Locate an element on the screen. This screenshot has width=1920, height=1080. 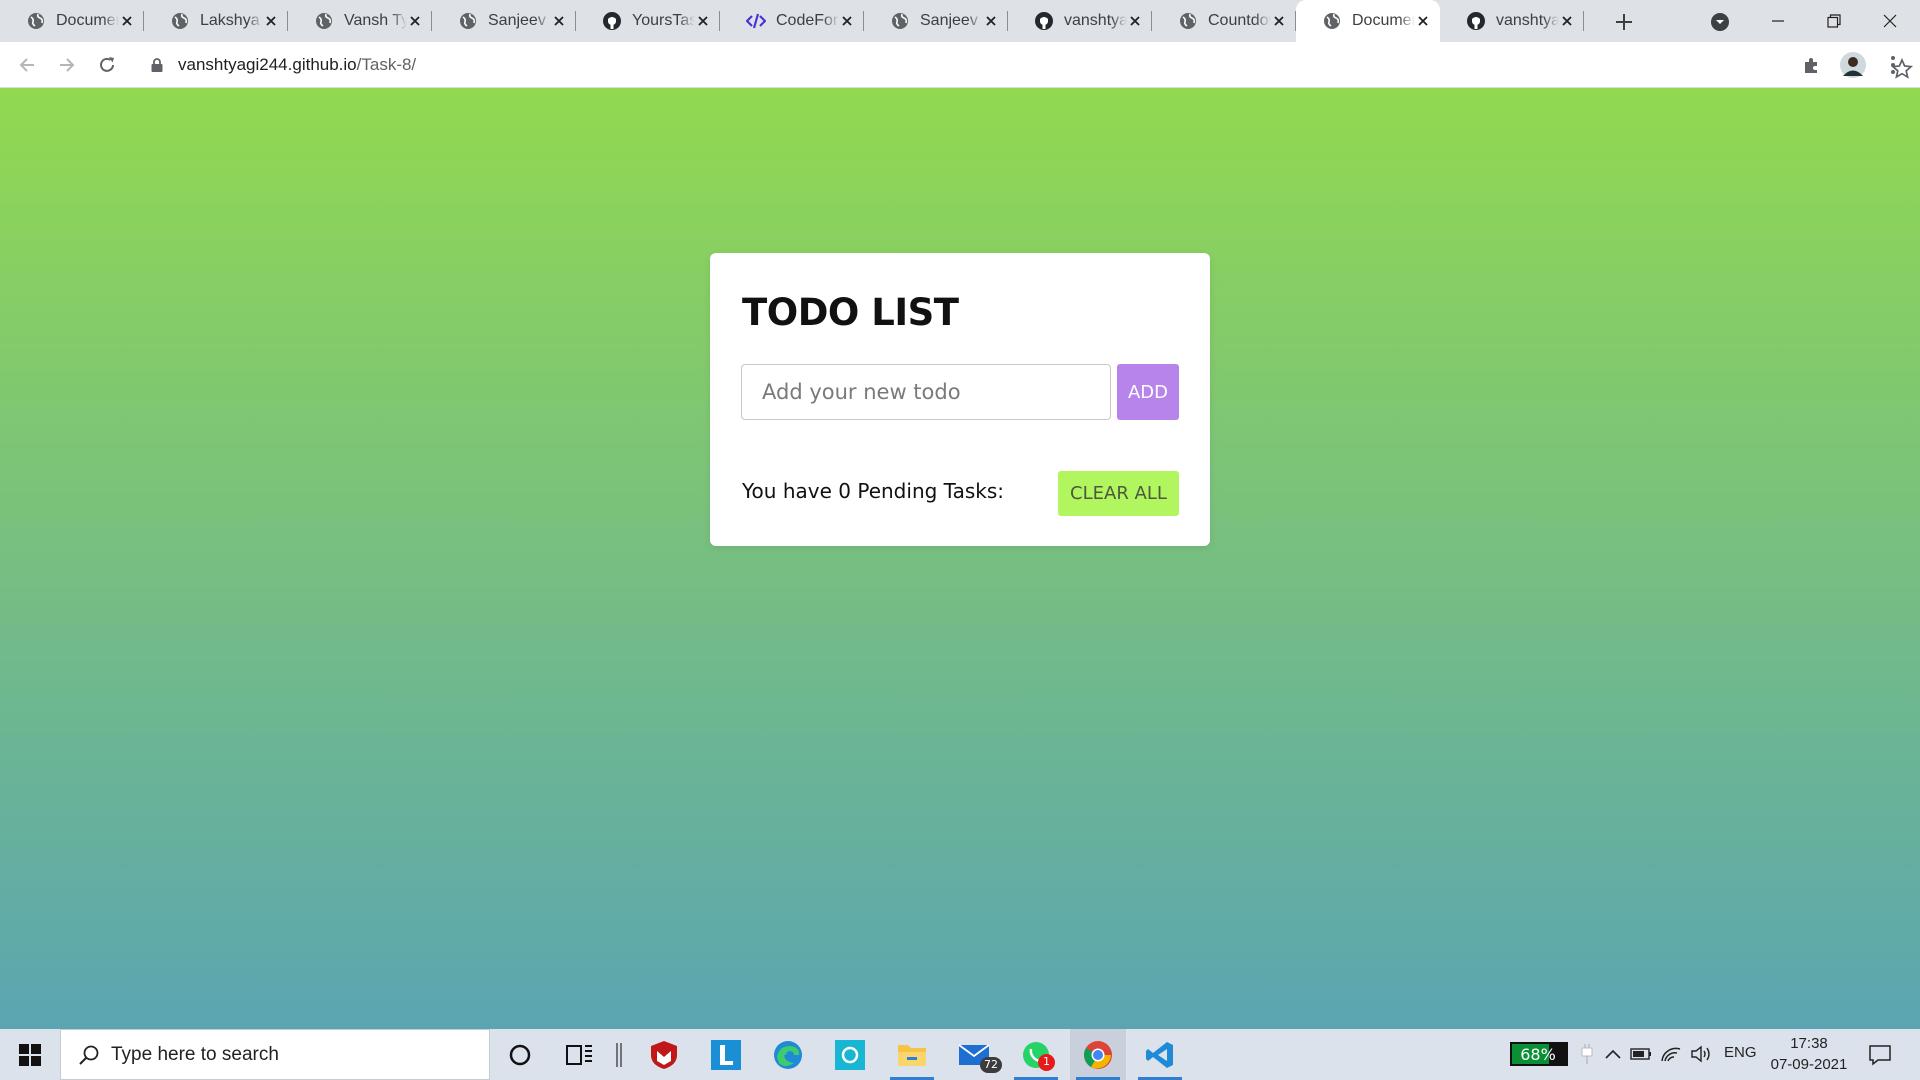
power-plug-tray is located at coordinates (1587, 1054).